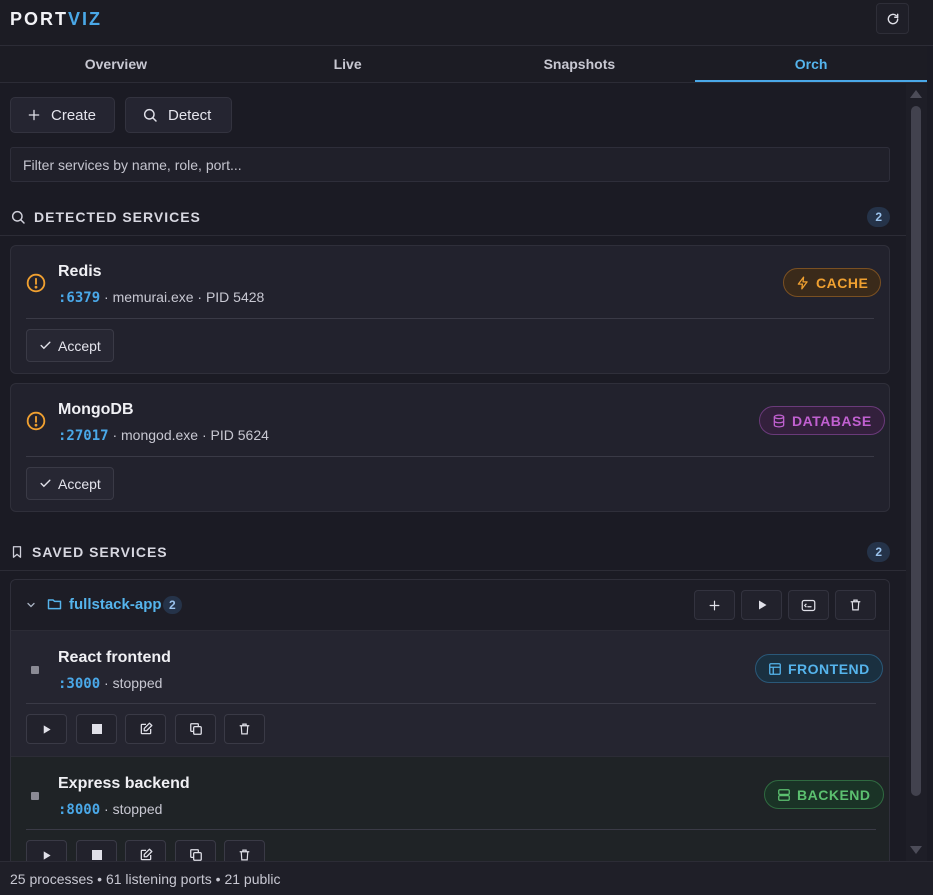 The width and height of the screenshot is (933, 895). Describe the element at coordinates (79, 684) in the screenshot. I see `service-port: :3000` at that location.